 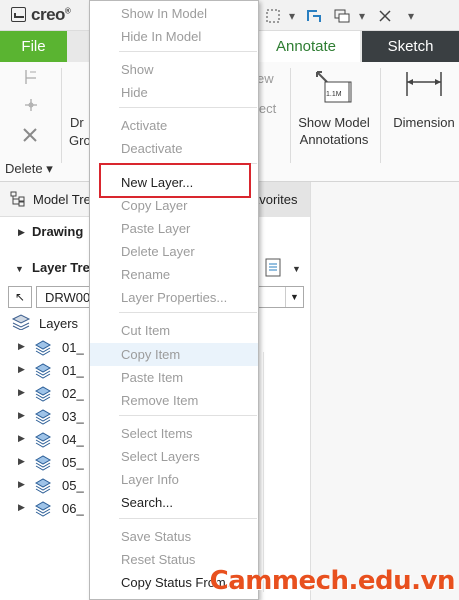 I want to click on drawing-combo-value: DRW00, so click(x=68, y=297).